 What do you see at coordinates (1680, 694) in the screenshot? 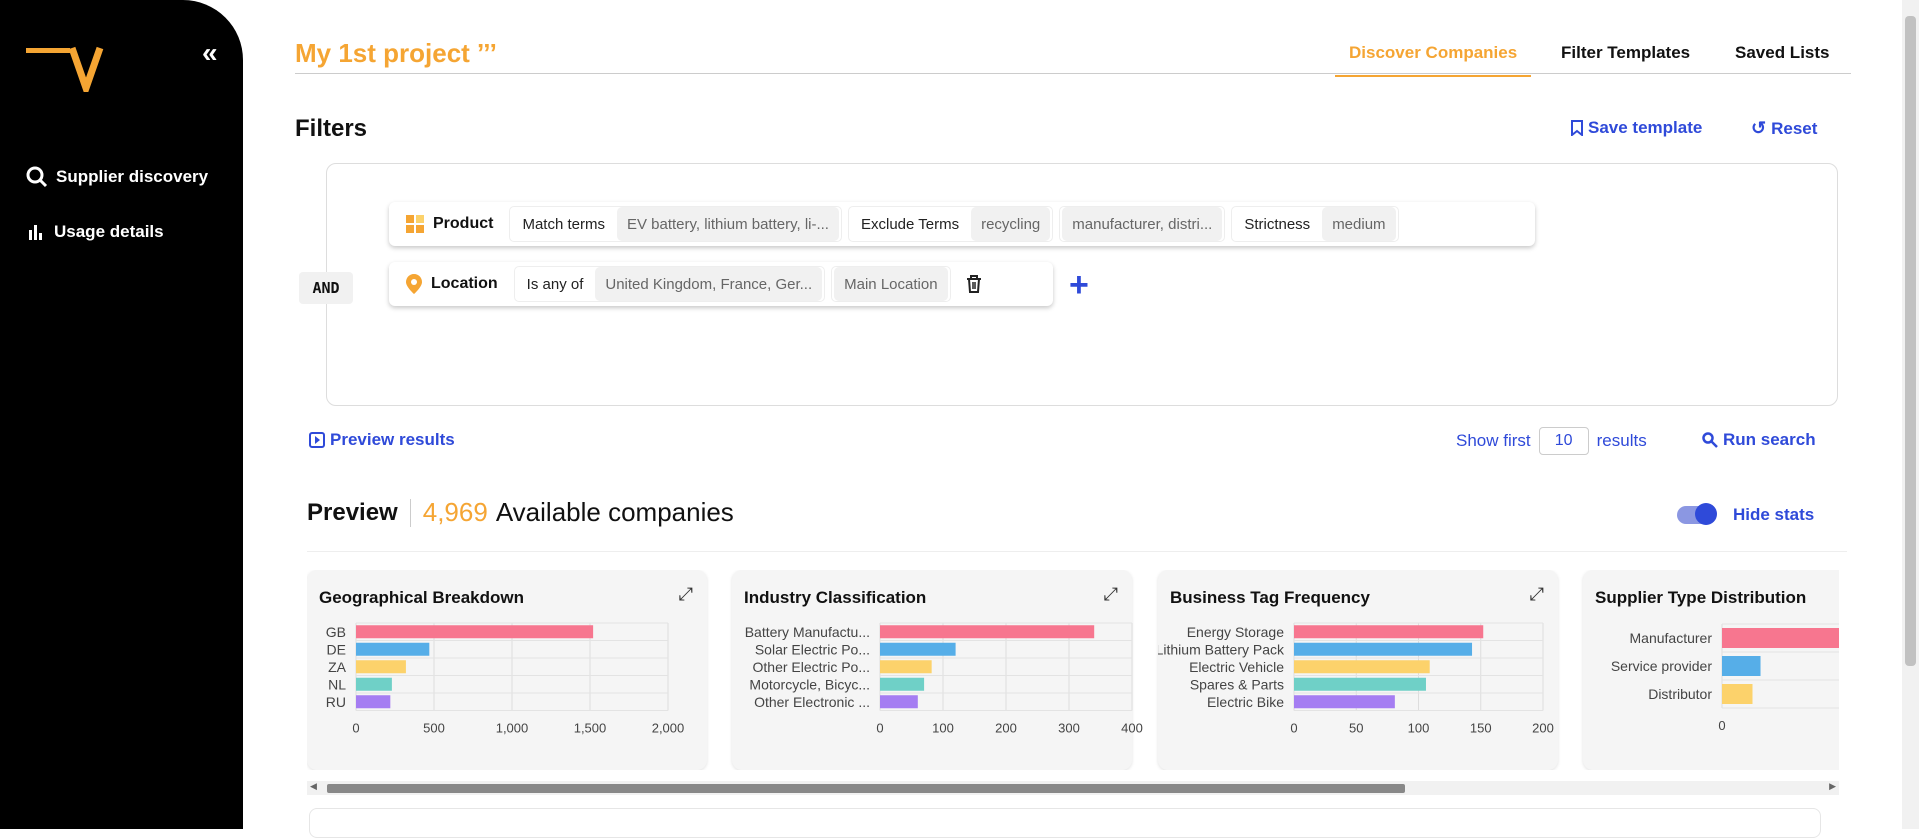
I see `category-label: Distributor` at bounding box center [1680, 694].